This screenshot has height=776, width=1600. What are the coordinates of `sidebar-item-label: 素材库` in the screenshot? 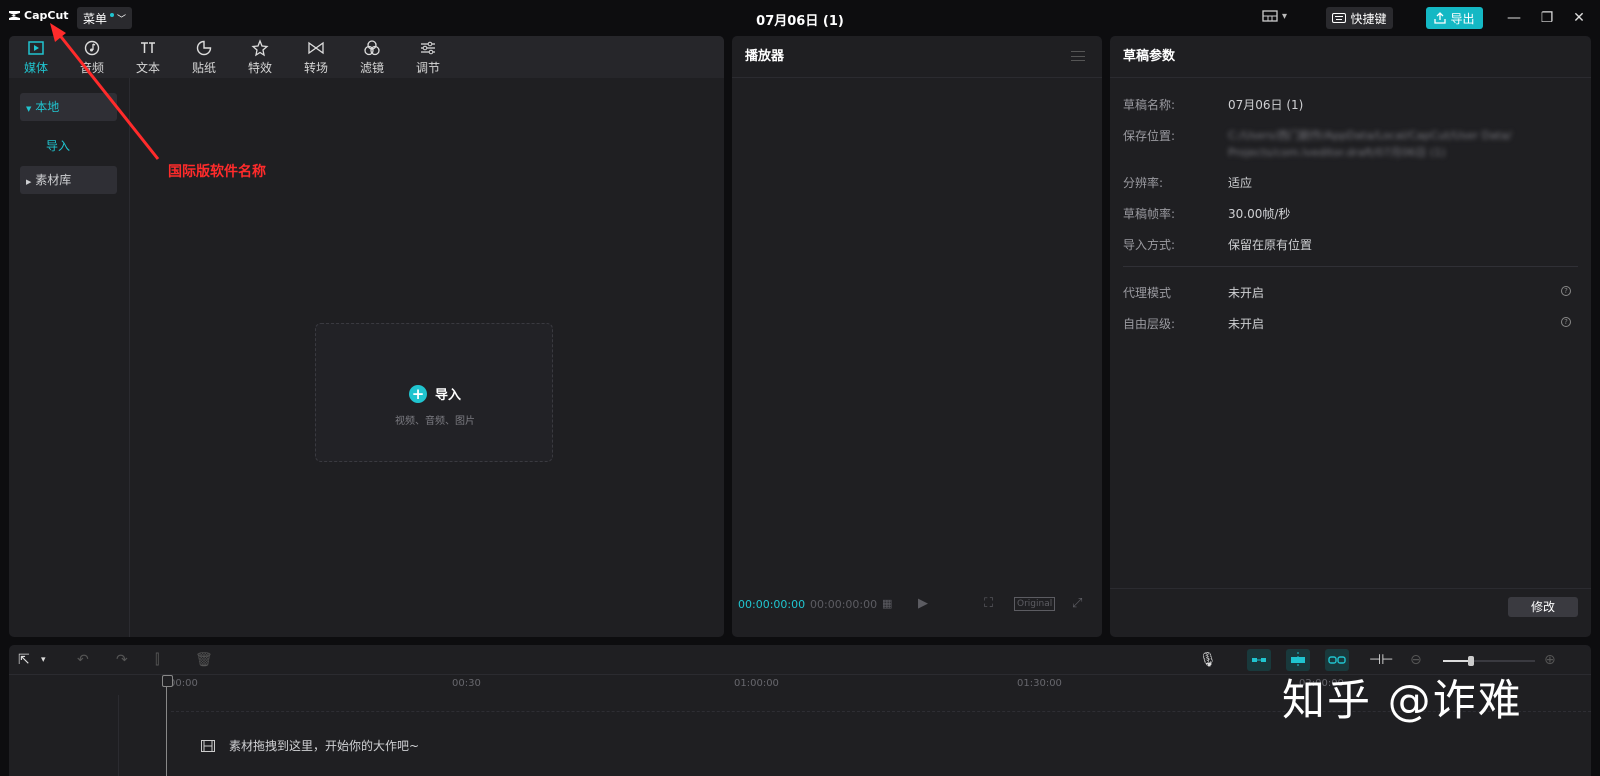 It's located at (53, 180).